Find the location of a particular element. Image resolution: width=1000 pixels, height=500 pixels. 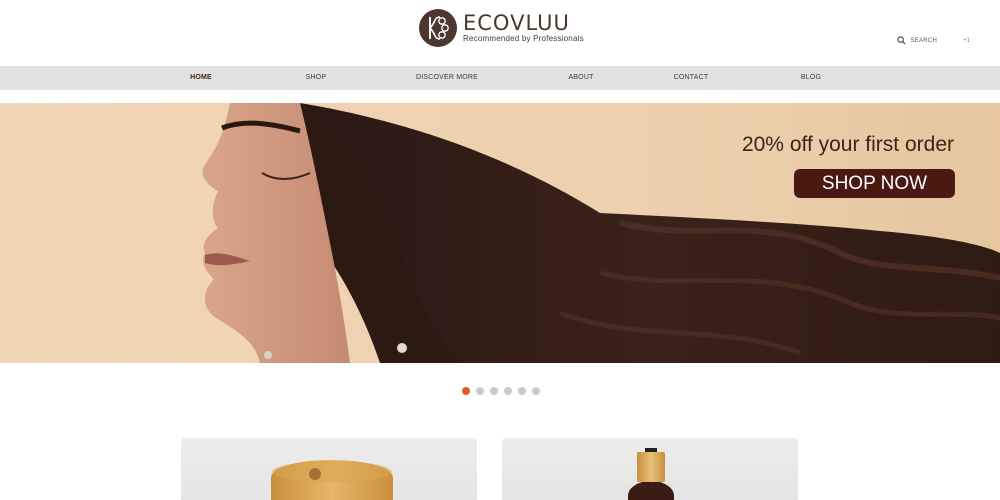

nav-item-contact: CONTACT is located at coordinates (691, 78).